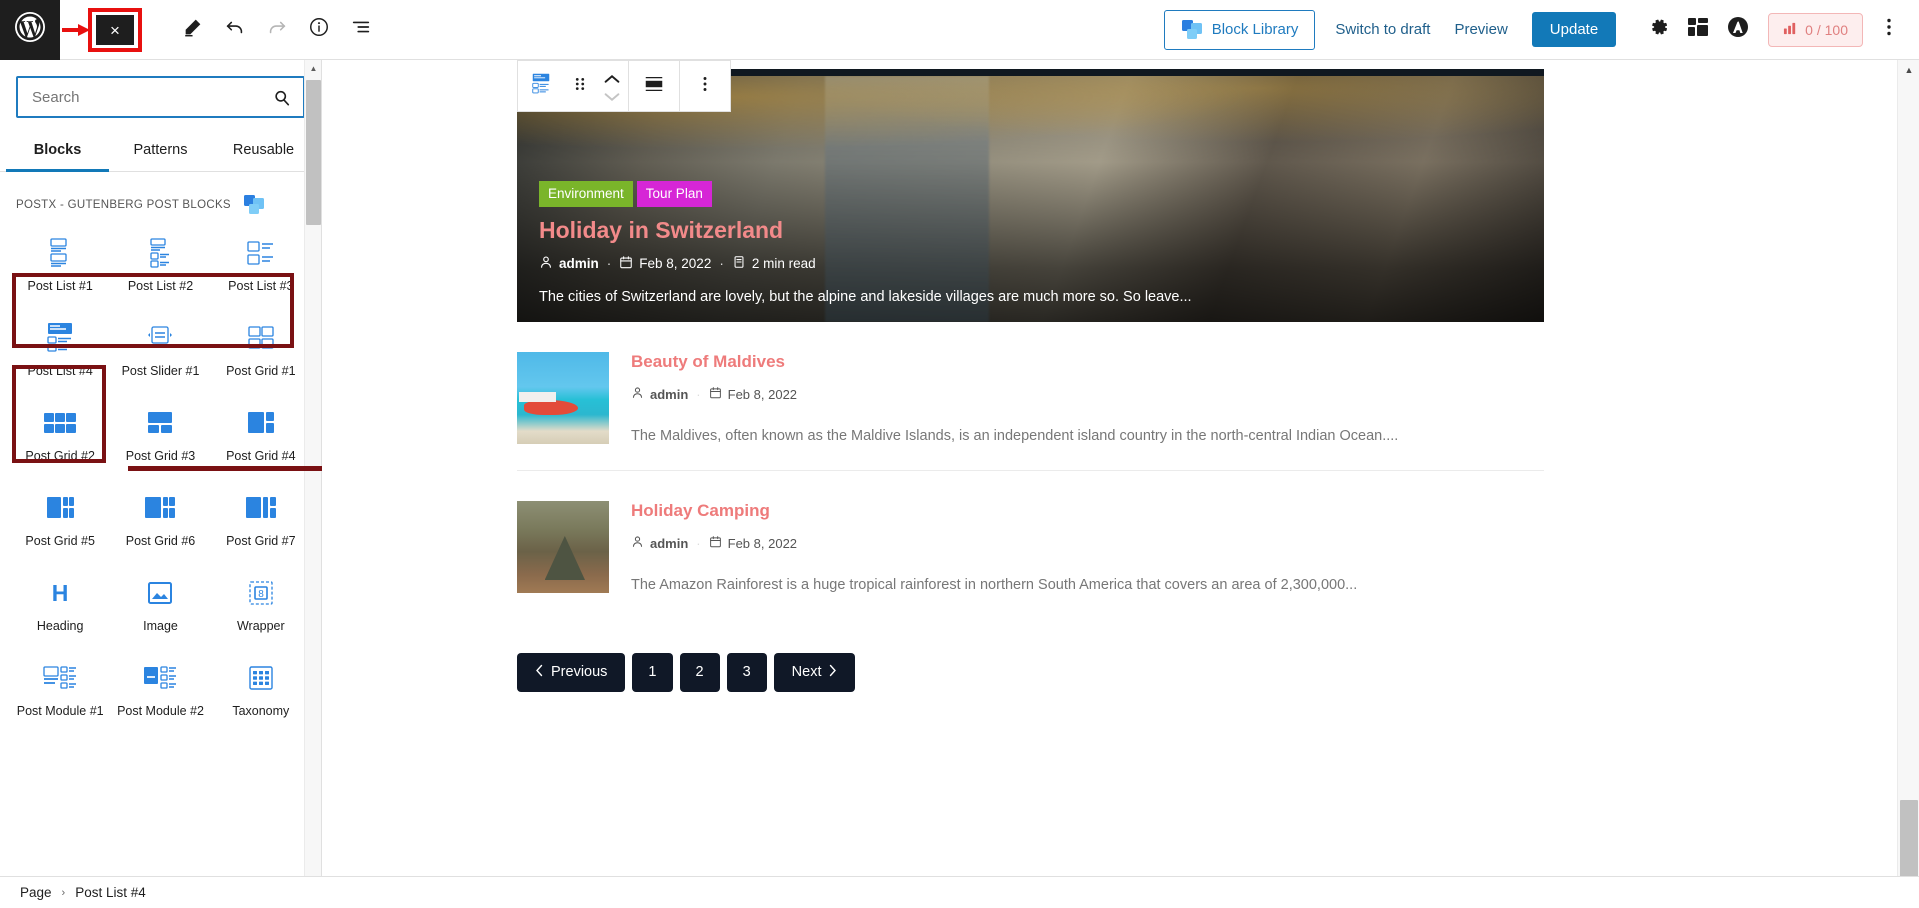  I want to click on undo-button, so click(235, 30).